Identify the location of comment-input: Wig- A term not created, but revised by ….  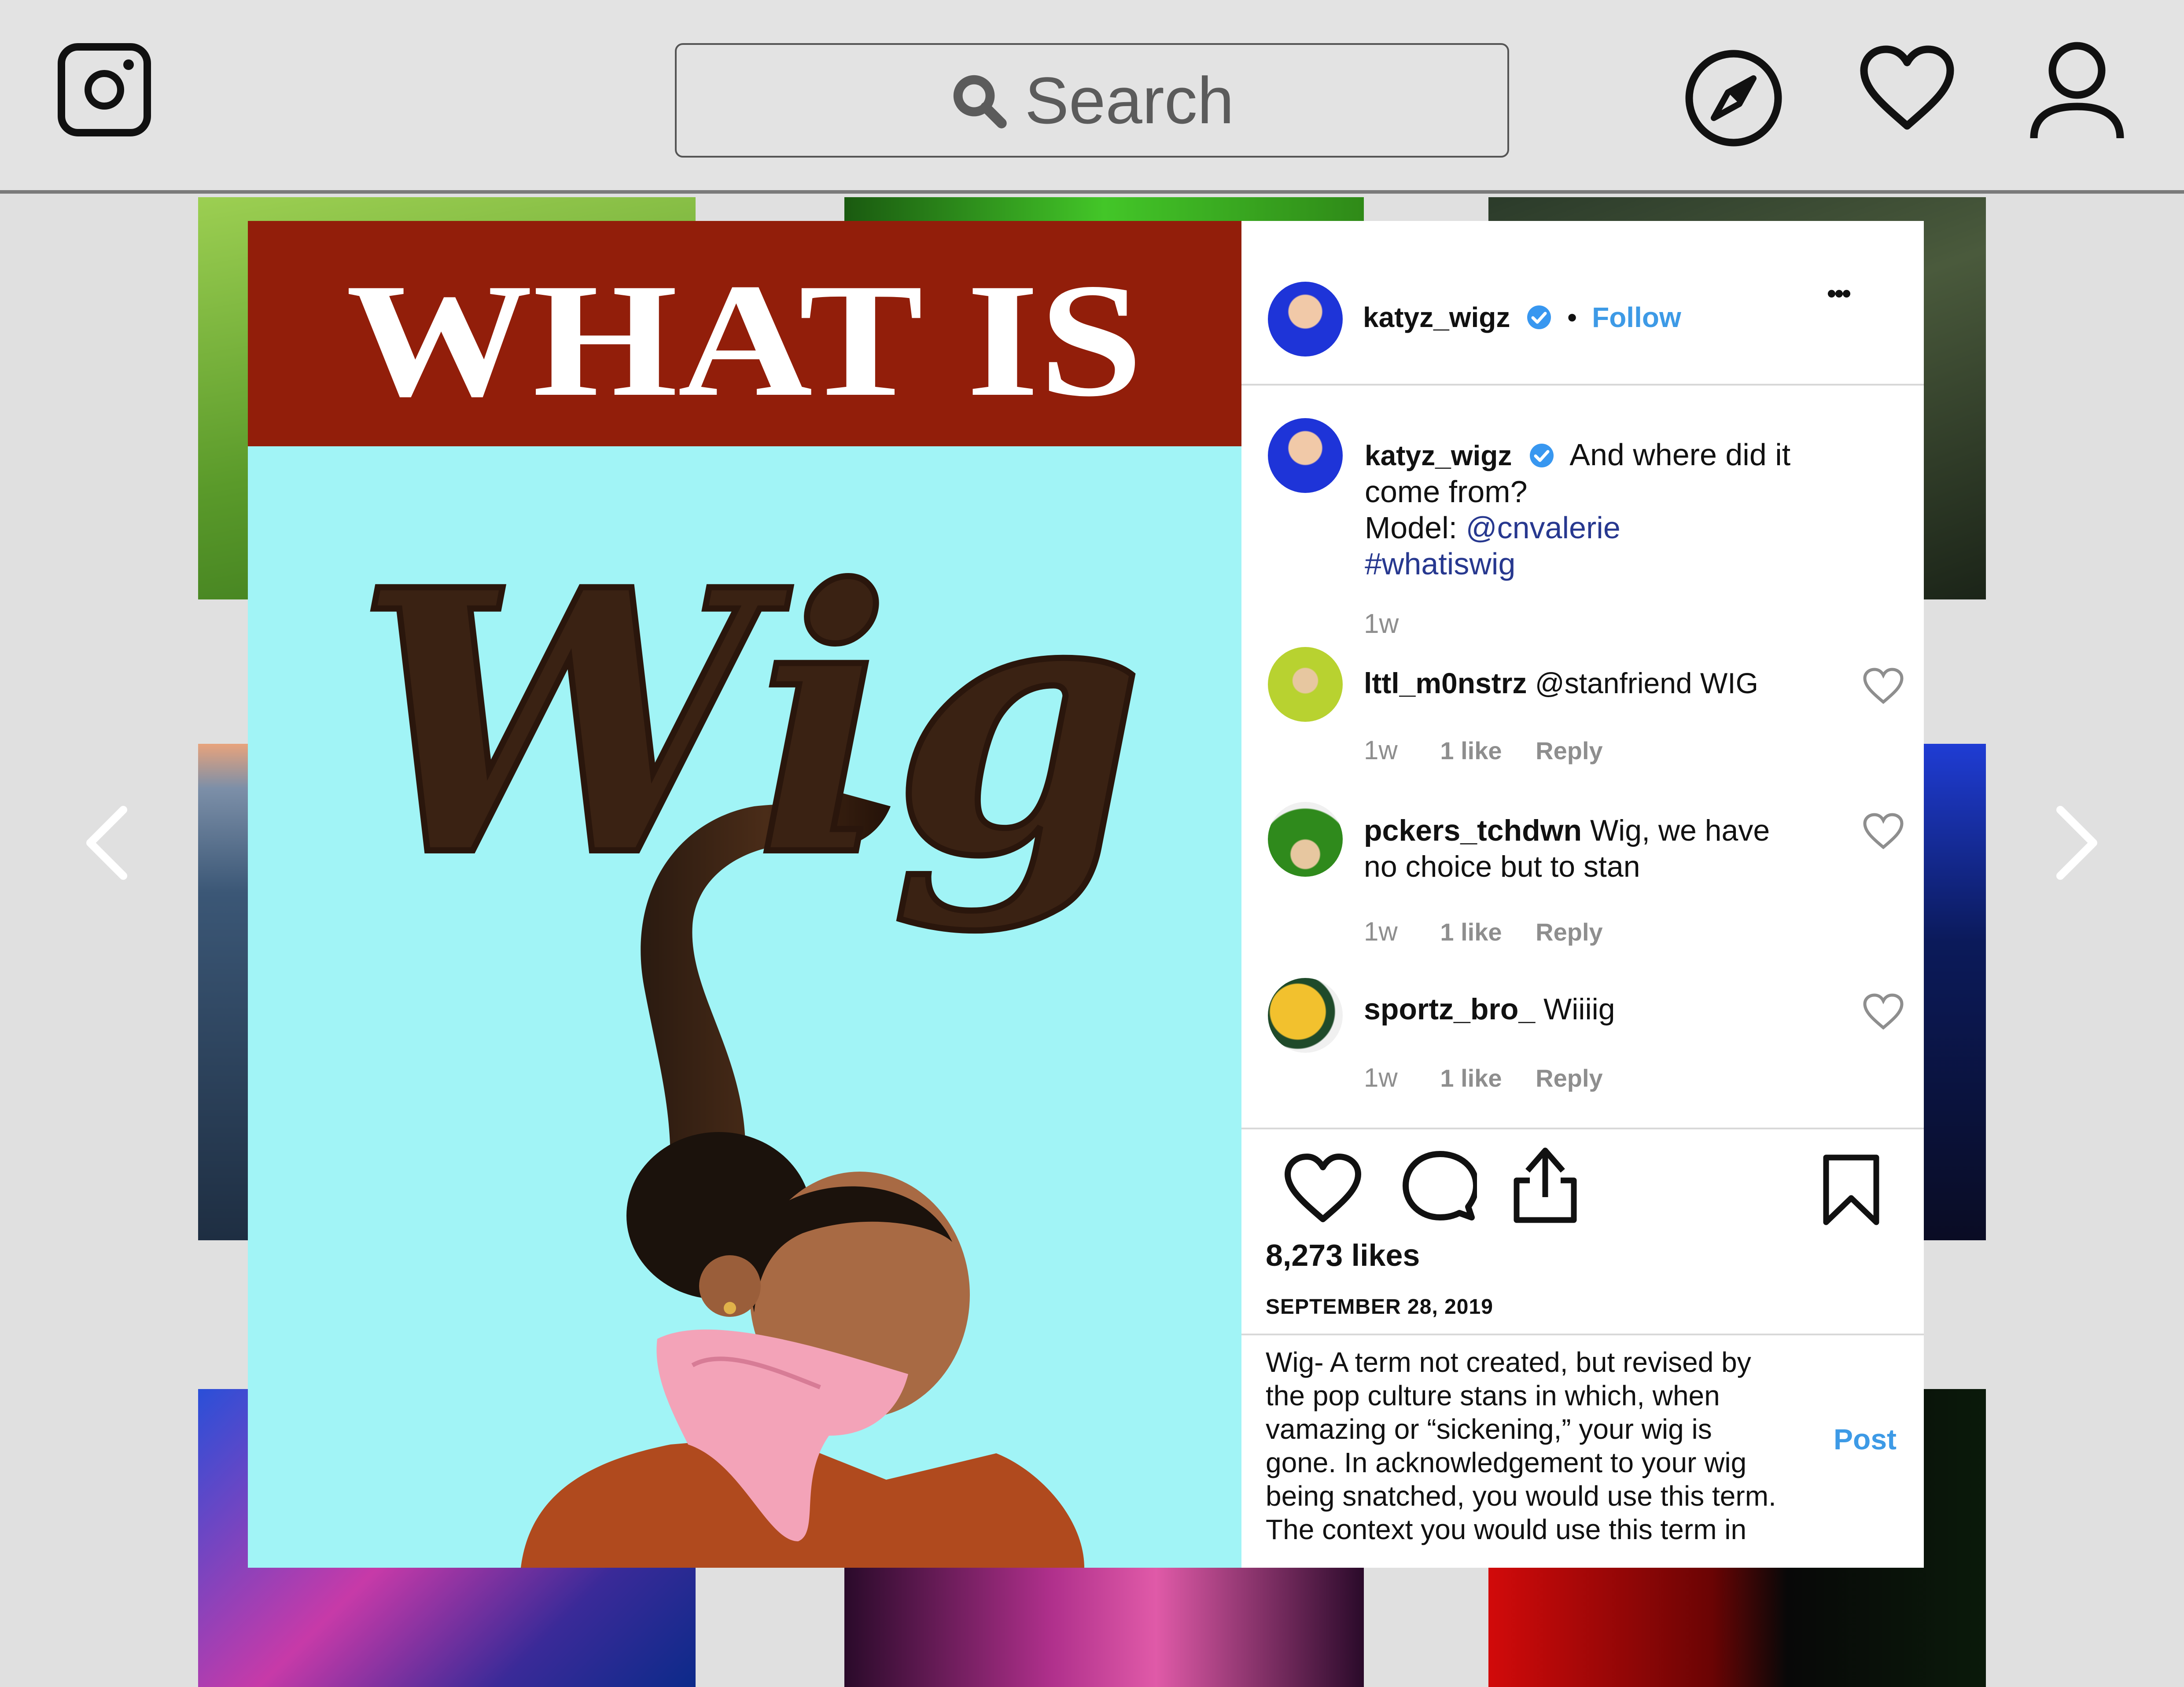
(1545, 1445).